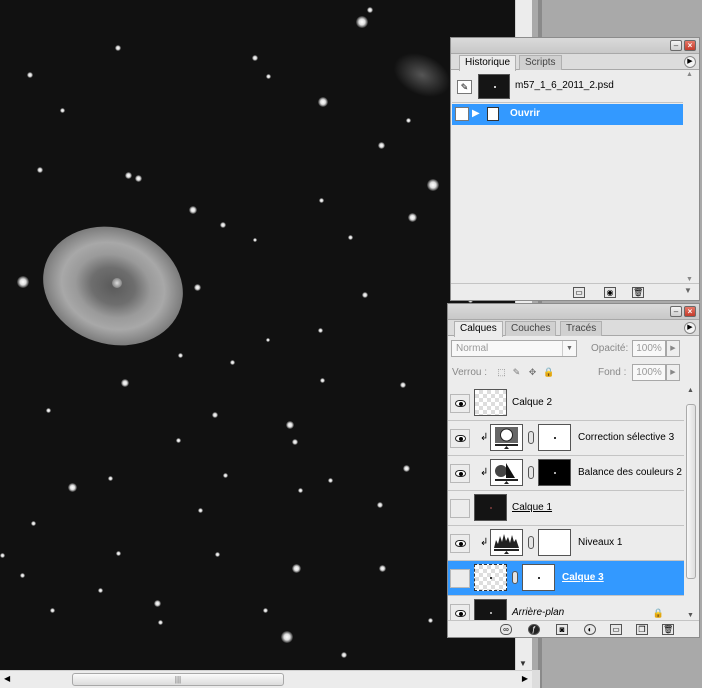  What do you see at coordinates (516, 372) in the screenshot?
I see `lock-pixels-icon: ✎` at bounding box center [516, 372].